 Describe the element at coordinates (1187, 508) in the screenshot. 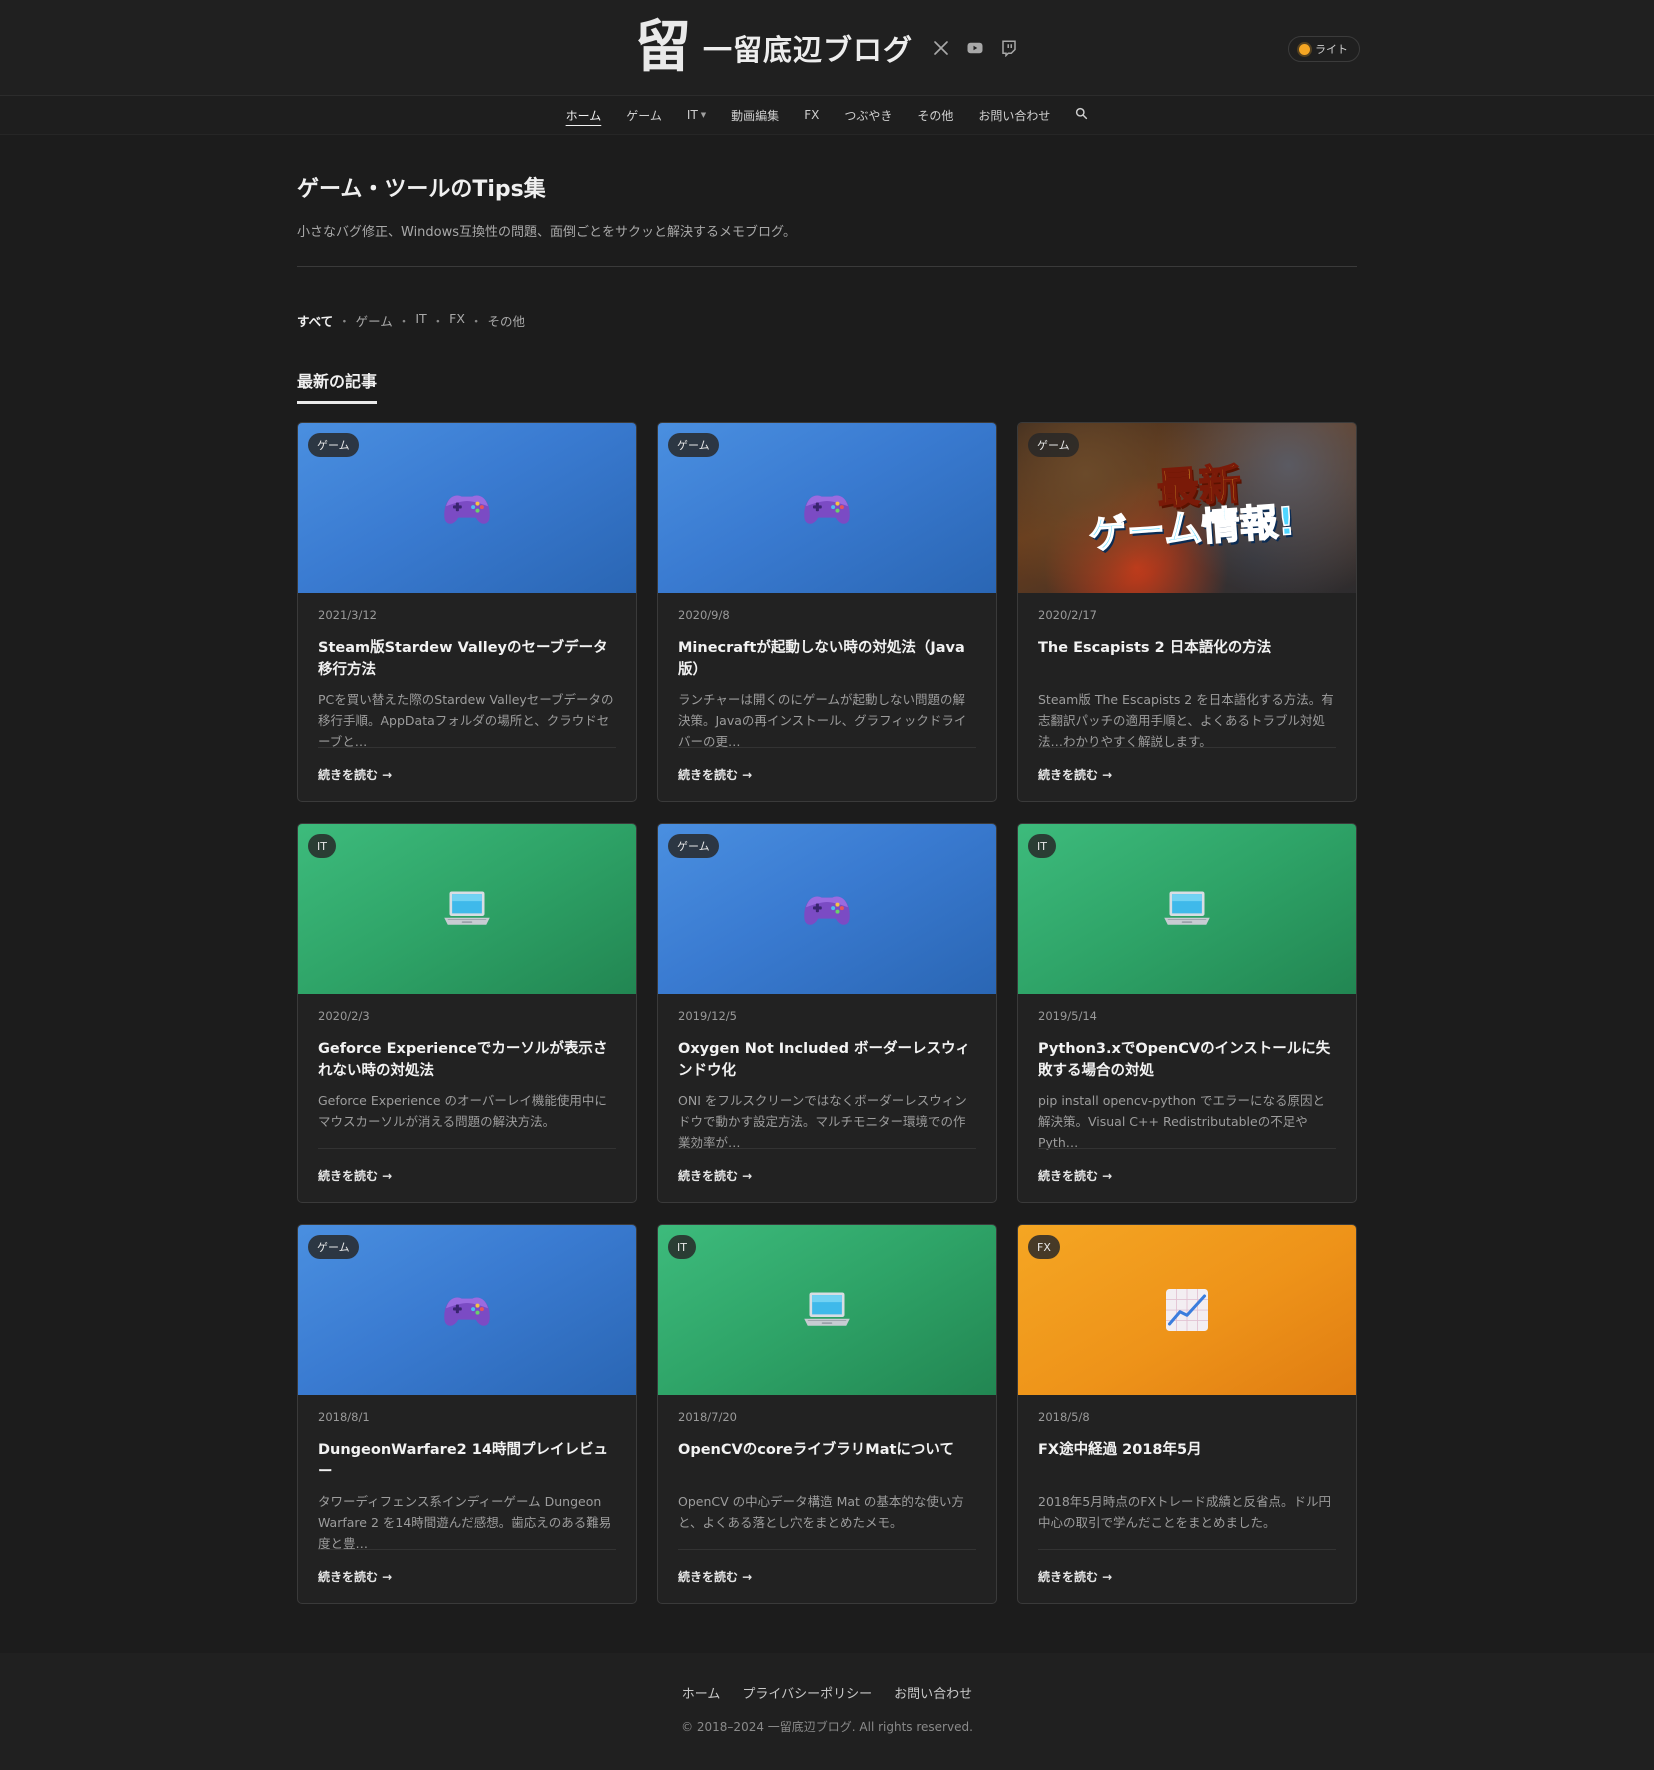

I see `post-thumbnail: ゲーム 最新 ゲーム情報!` at that location.